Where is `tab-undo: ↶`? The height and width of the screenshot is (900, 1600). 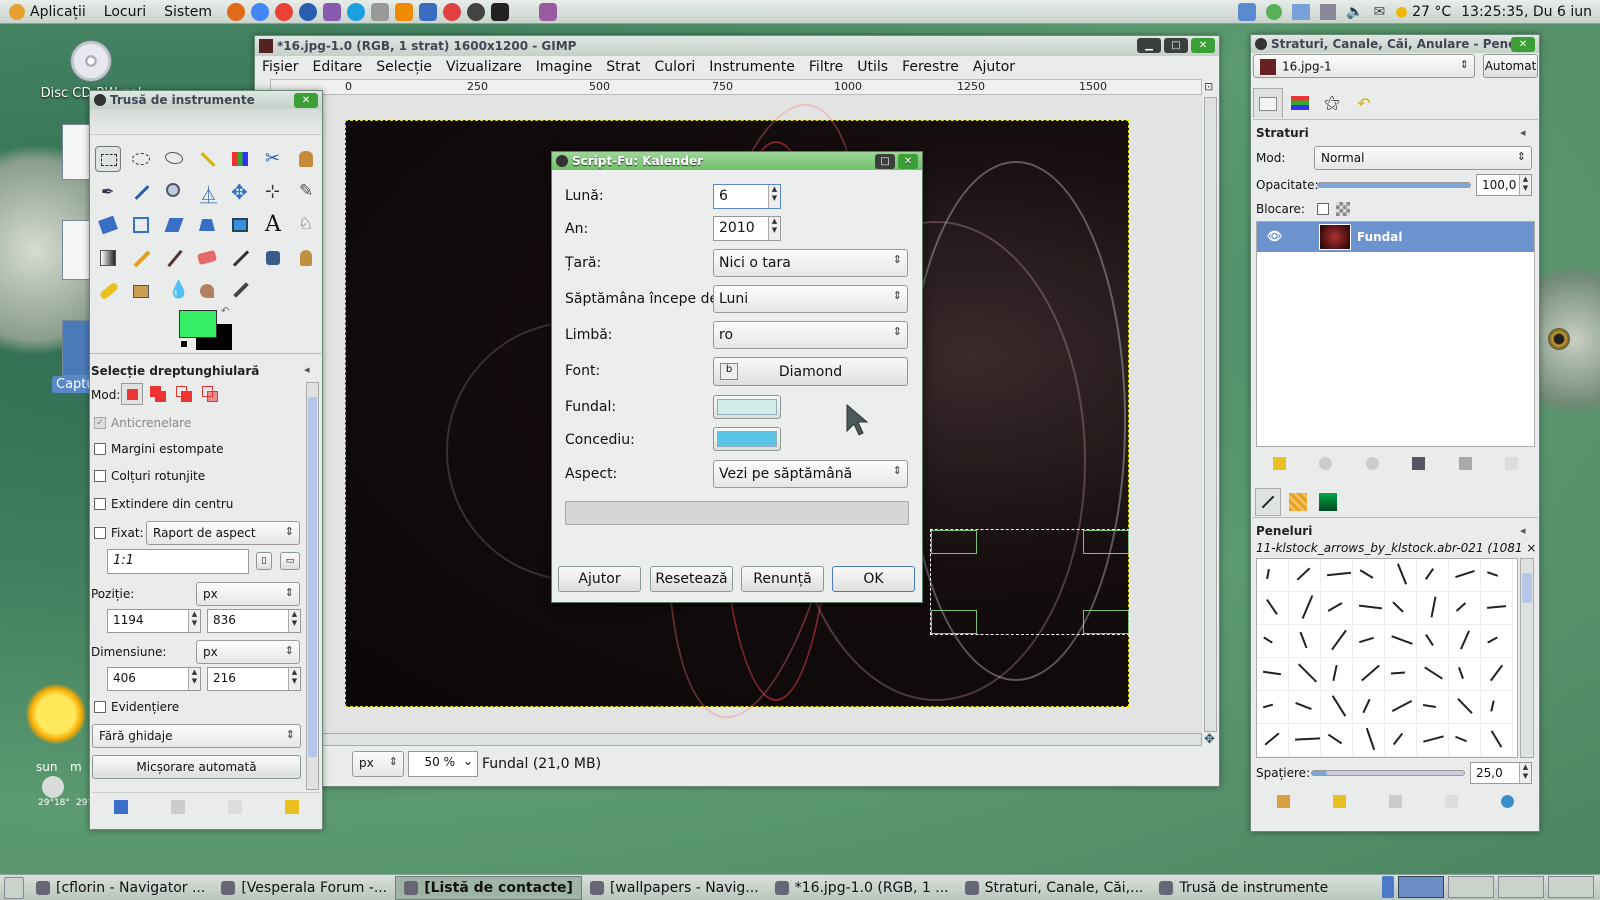 tab-undo: ↶ is located at coordinates (1364, 103).